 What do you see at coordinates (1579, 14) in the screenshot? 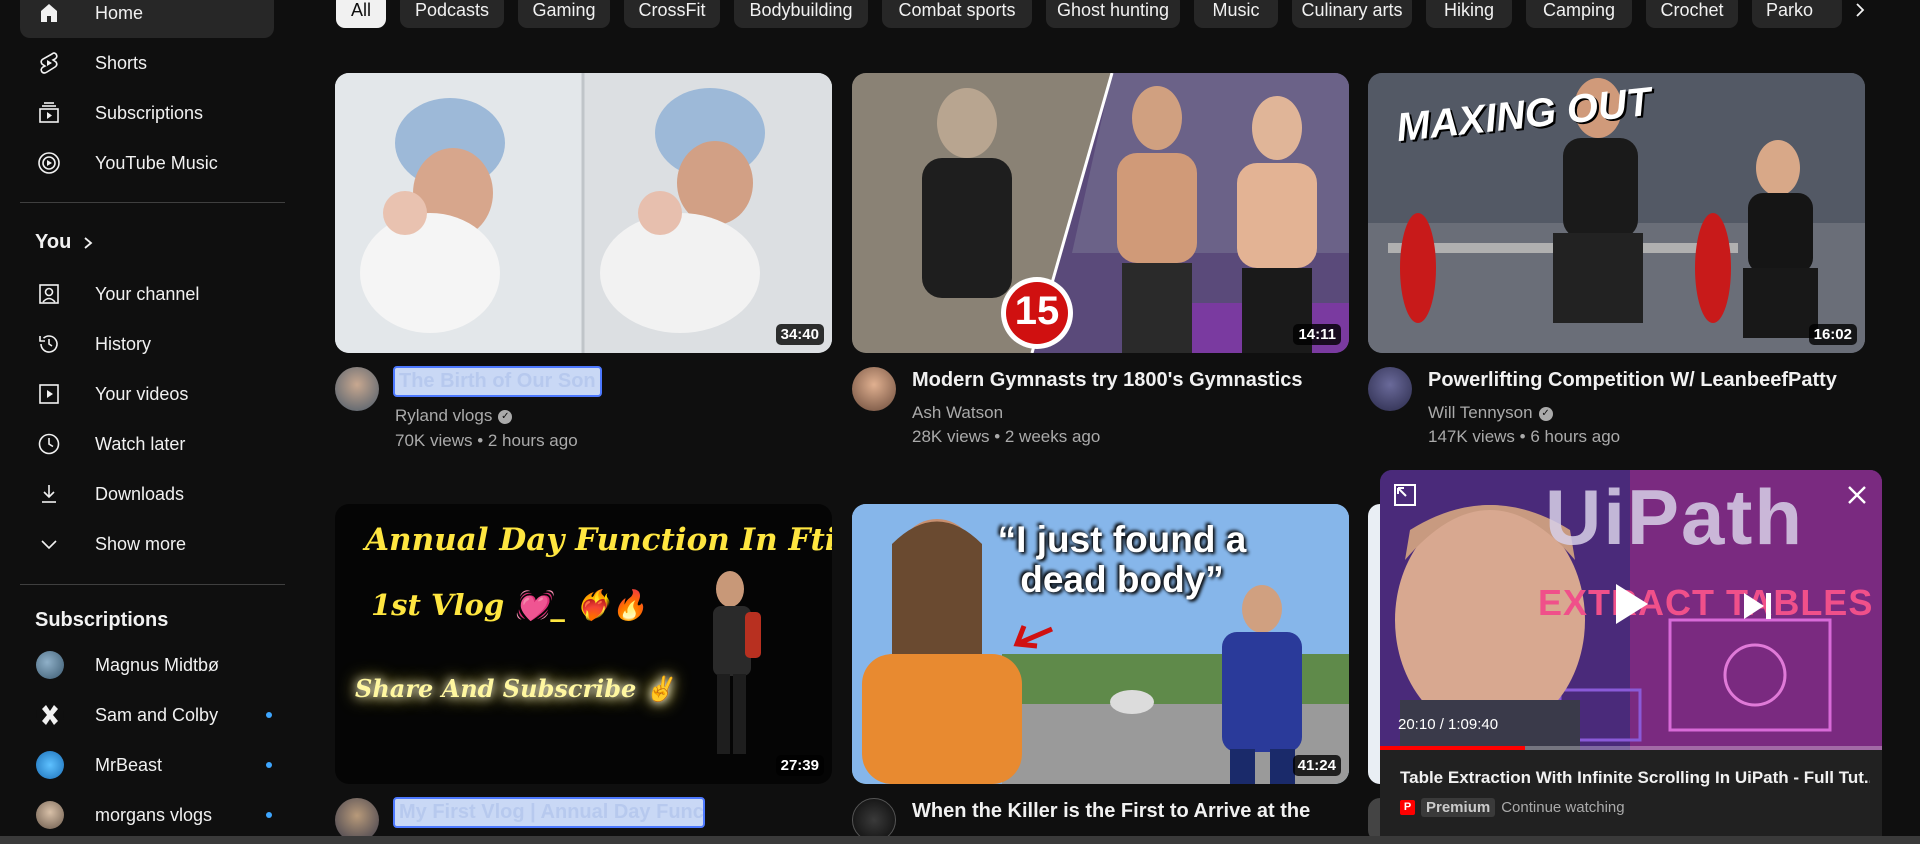
I see `chip-camping: Camping` at bounding box center [1579, 14].